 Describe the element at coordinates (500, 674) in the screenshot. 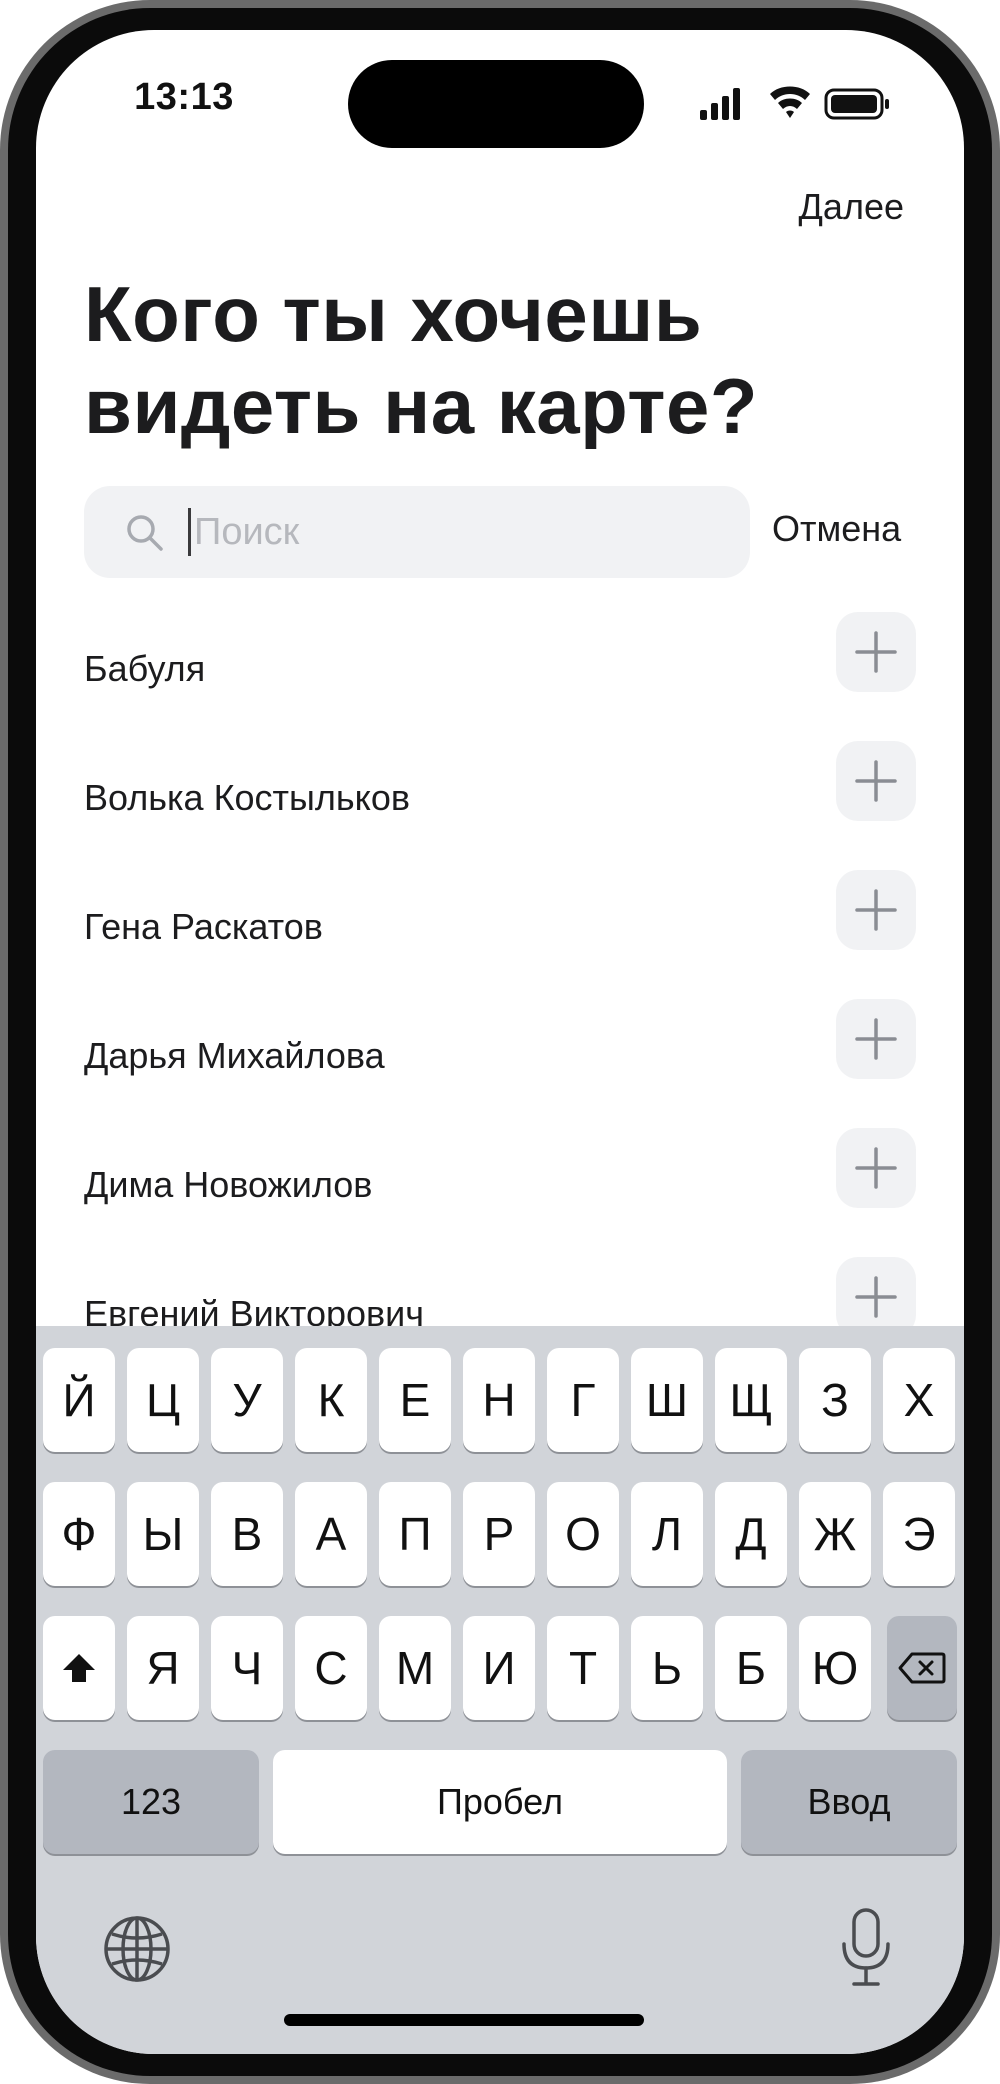

I see `contact-row: Бабуля` at that location.